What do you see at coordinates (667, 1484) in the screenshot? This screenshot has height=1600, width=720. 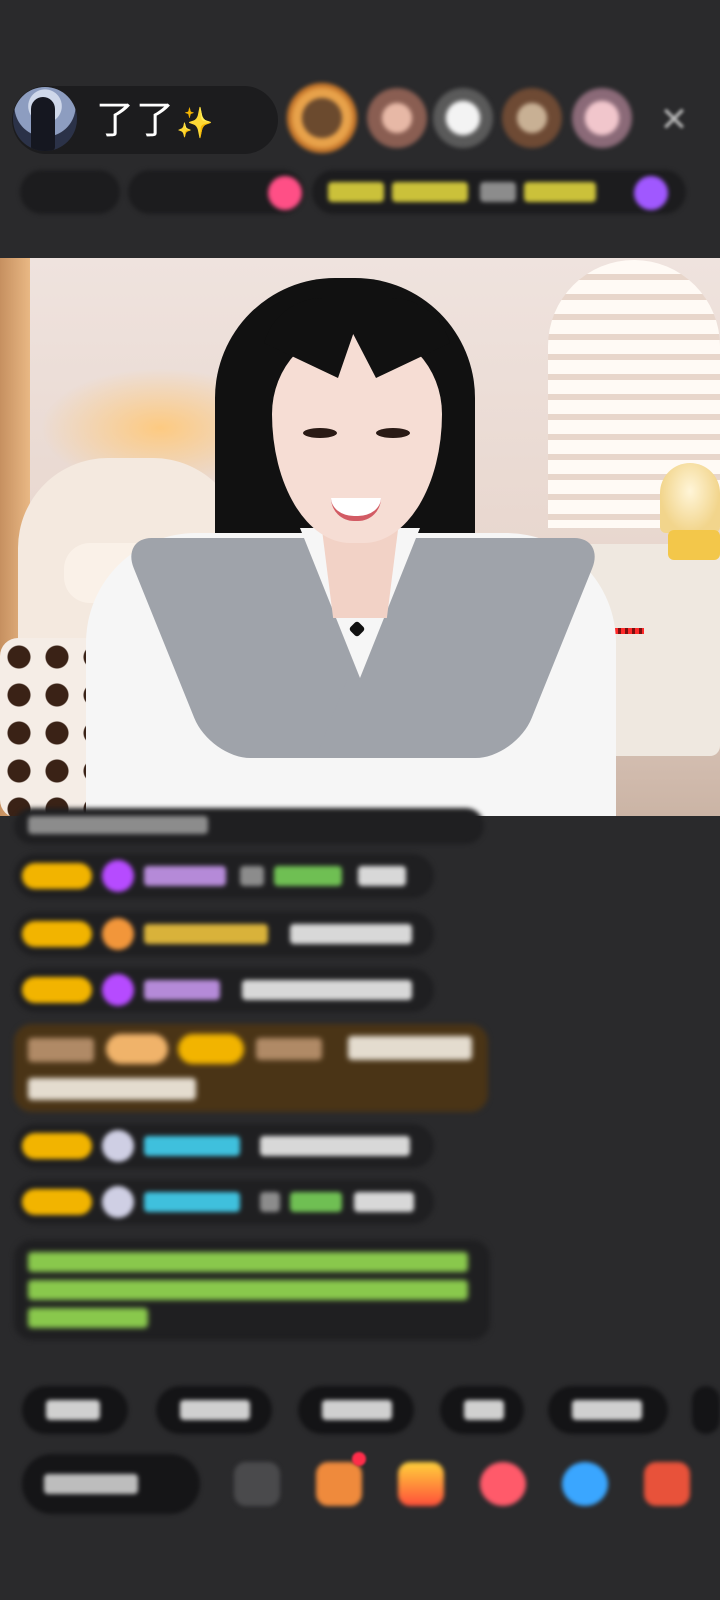 I see `gift-box-icon` at bounding box center [667, 1484].